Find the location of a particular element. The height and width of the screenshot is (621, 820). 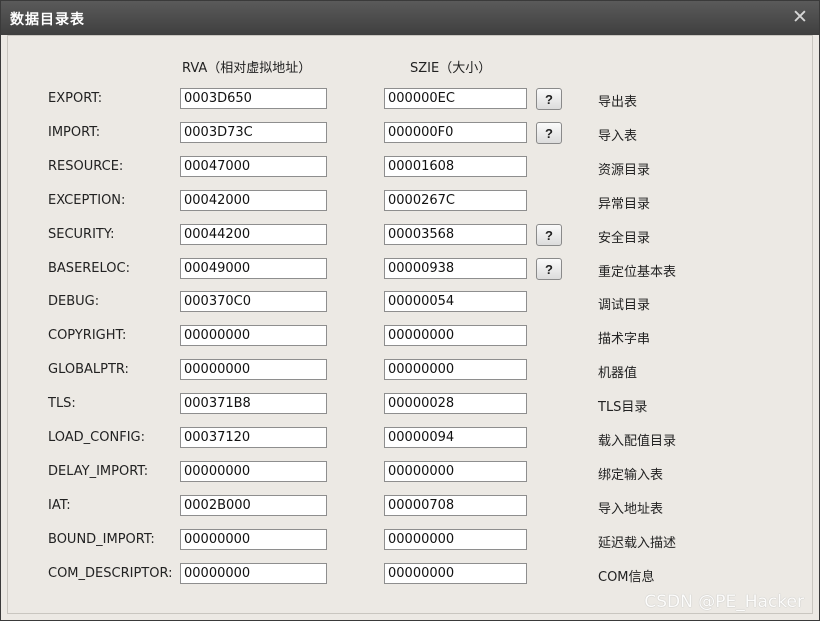

size-field-iat is located at coordinates (455, 505).